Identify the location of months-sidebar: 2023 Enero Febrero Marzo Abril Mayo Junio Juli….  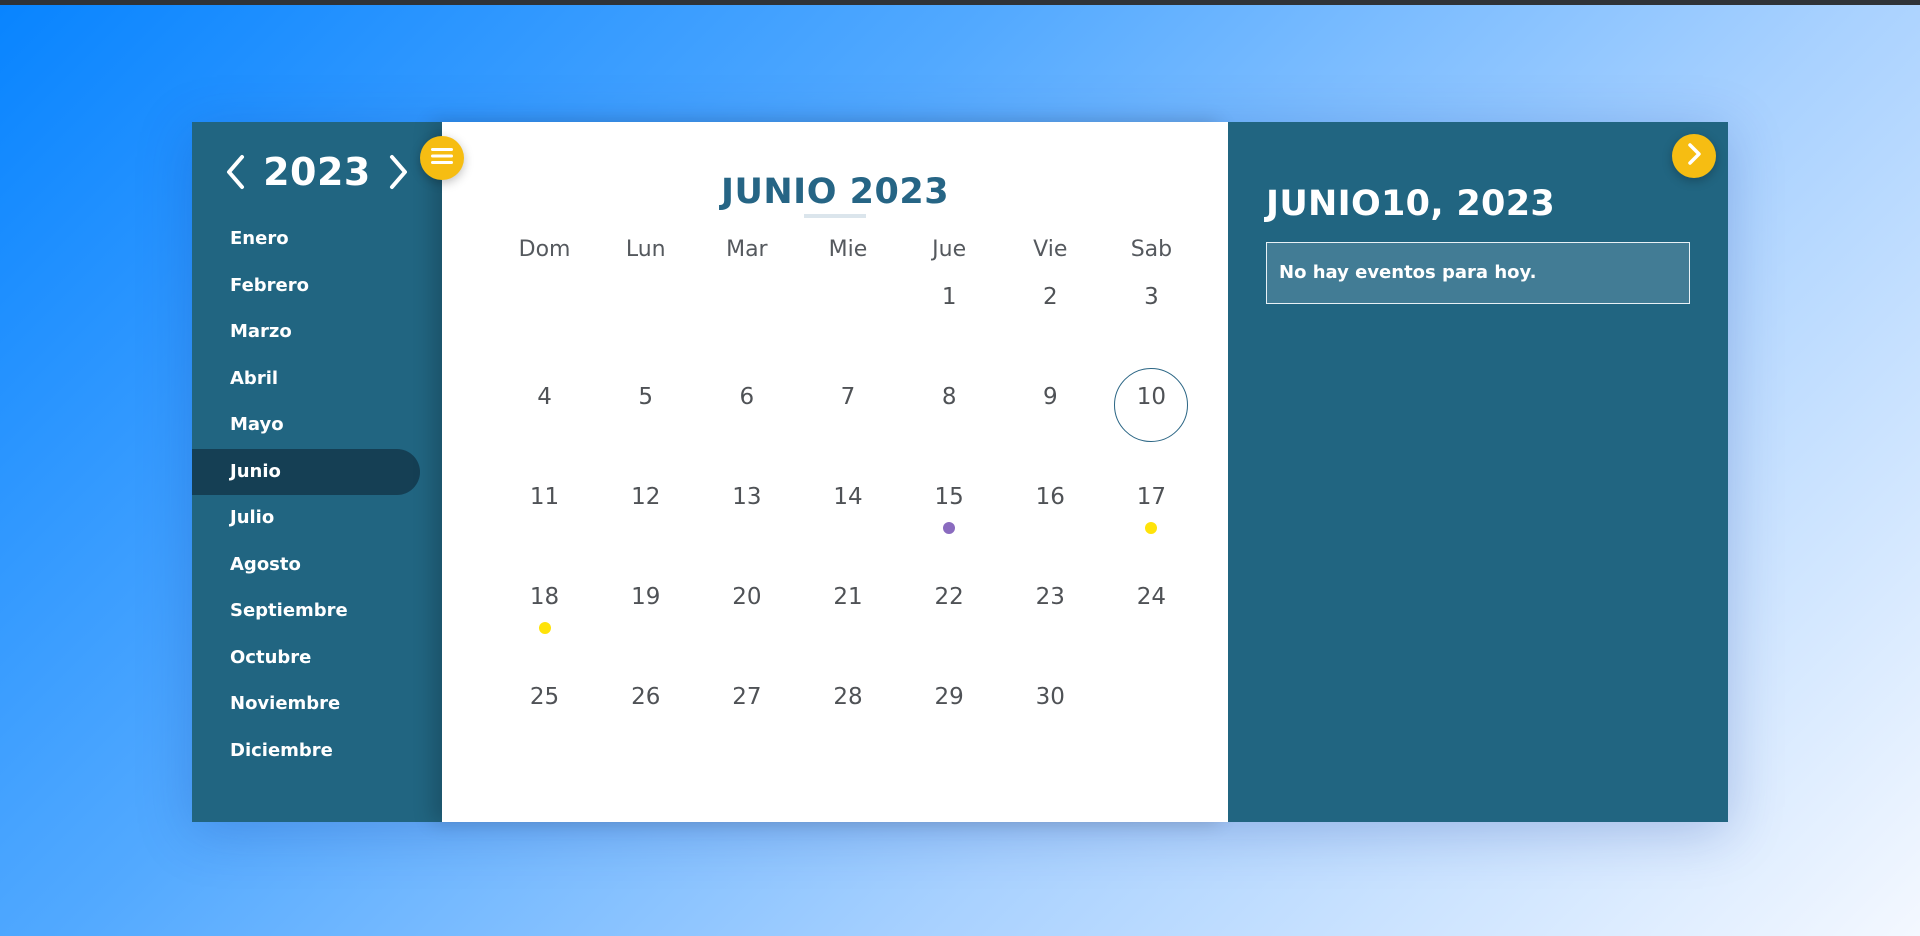
(328, 472).